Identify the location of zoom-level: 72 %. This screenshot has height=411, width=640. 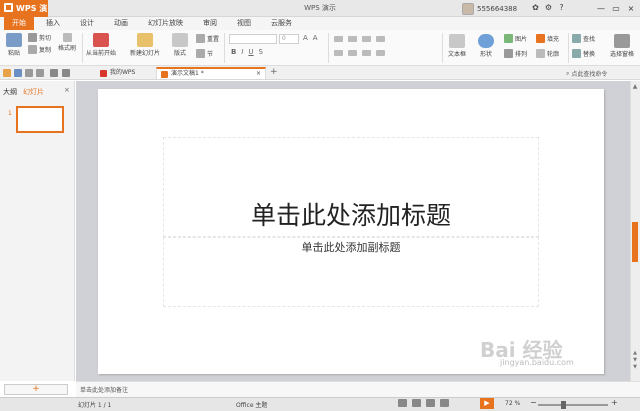
(513, 403).